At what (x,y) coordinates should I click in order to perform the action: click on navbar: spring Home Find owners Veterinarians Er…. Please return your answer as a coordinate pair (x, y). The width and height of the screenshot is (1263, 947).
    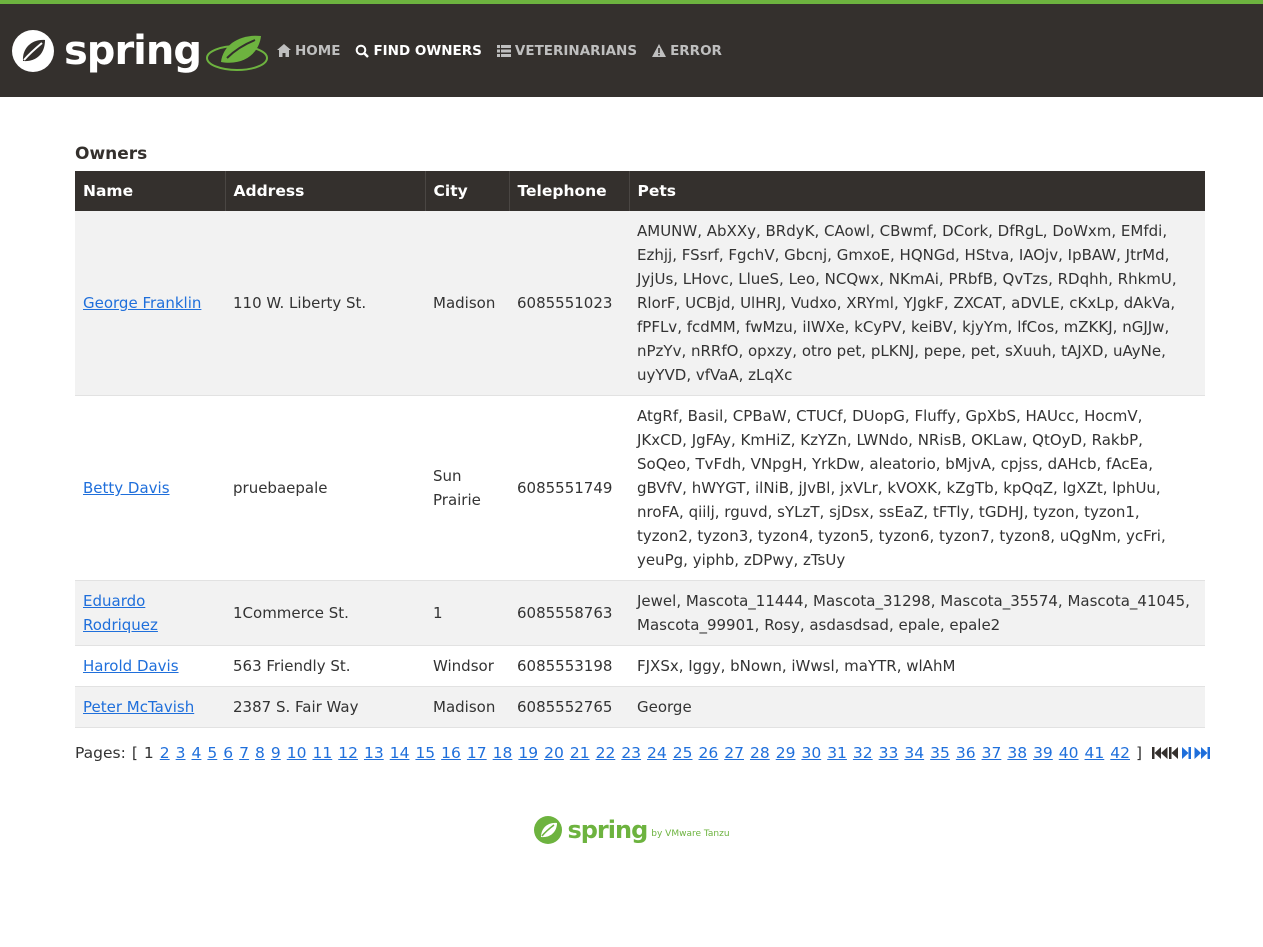
    Looking at the image, I should click on (631, 50).